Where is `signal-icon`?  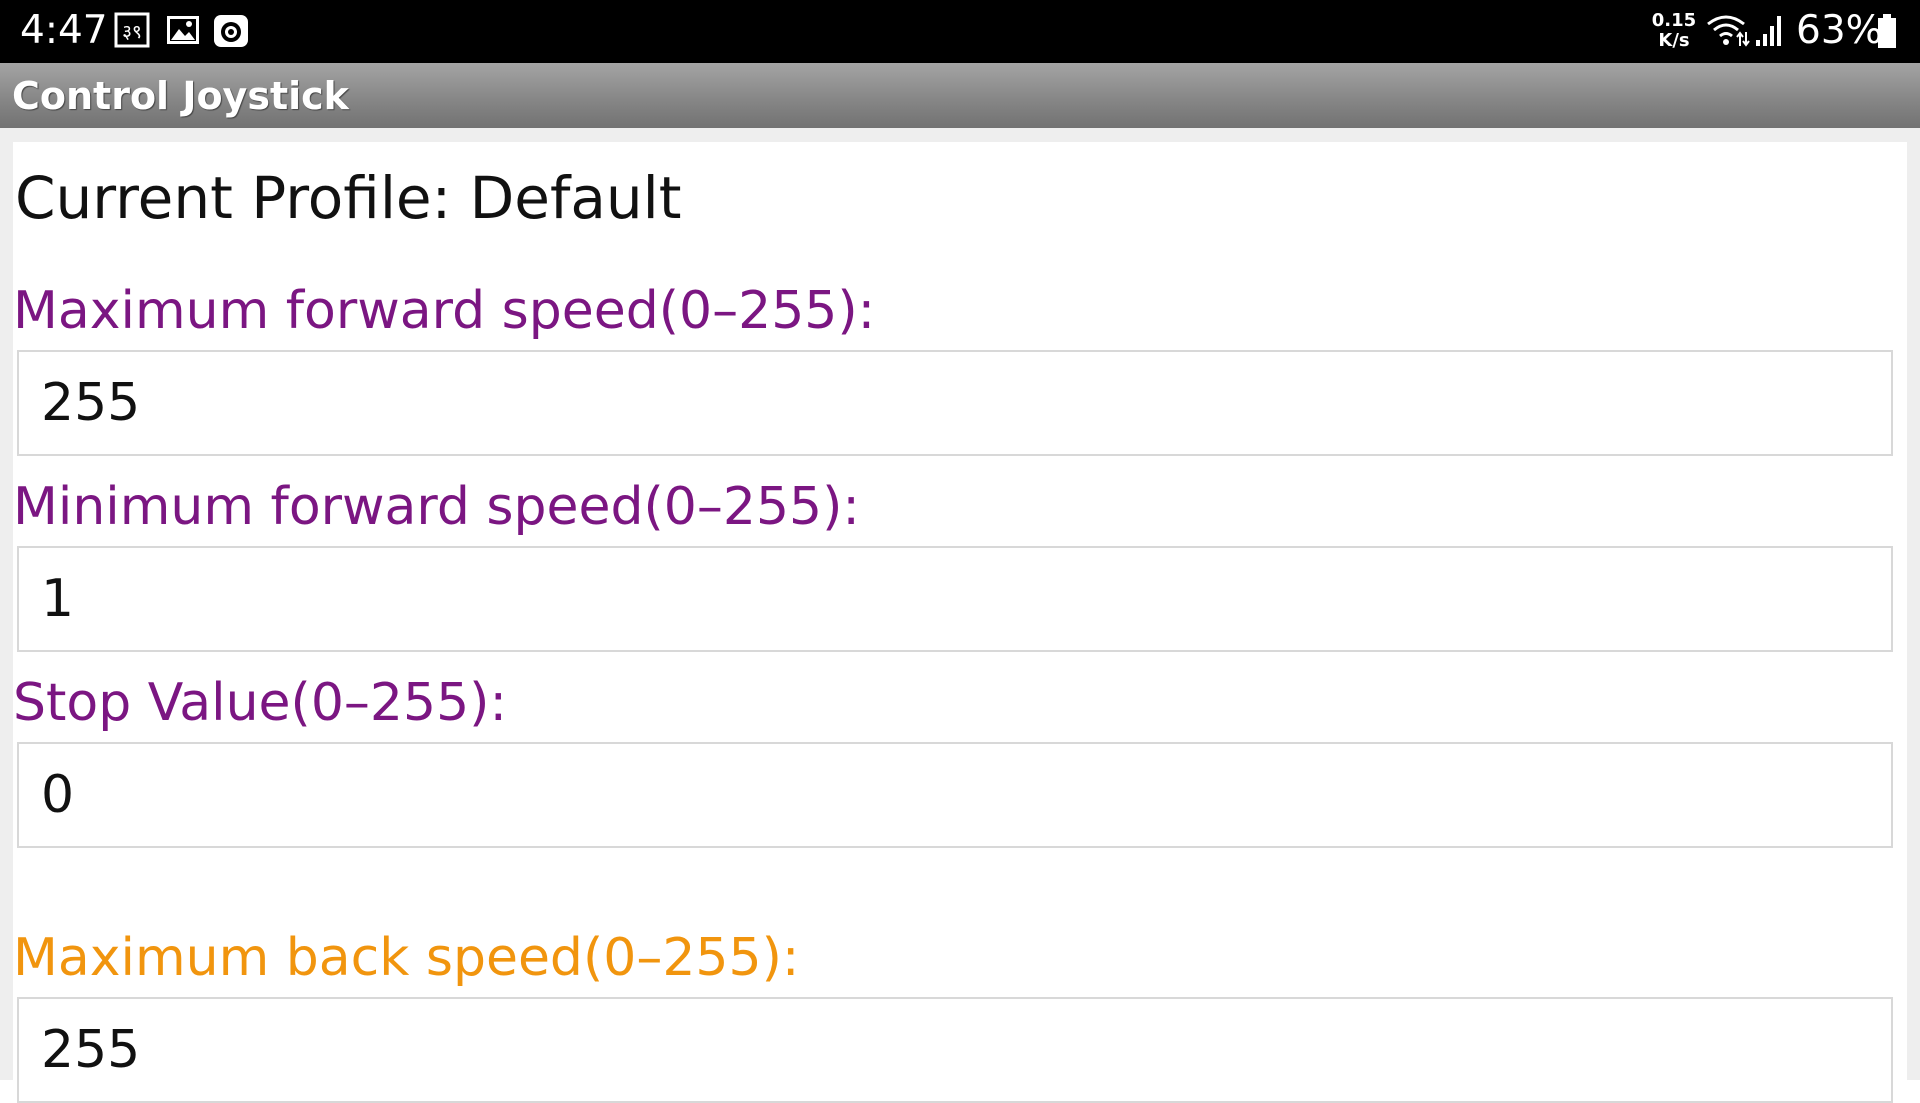 signal-icon is located at coordinates (1769, 31).